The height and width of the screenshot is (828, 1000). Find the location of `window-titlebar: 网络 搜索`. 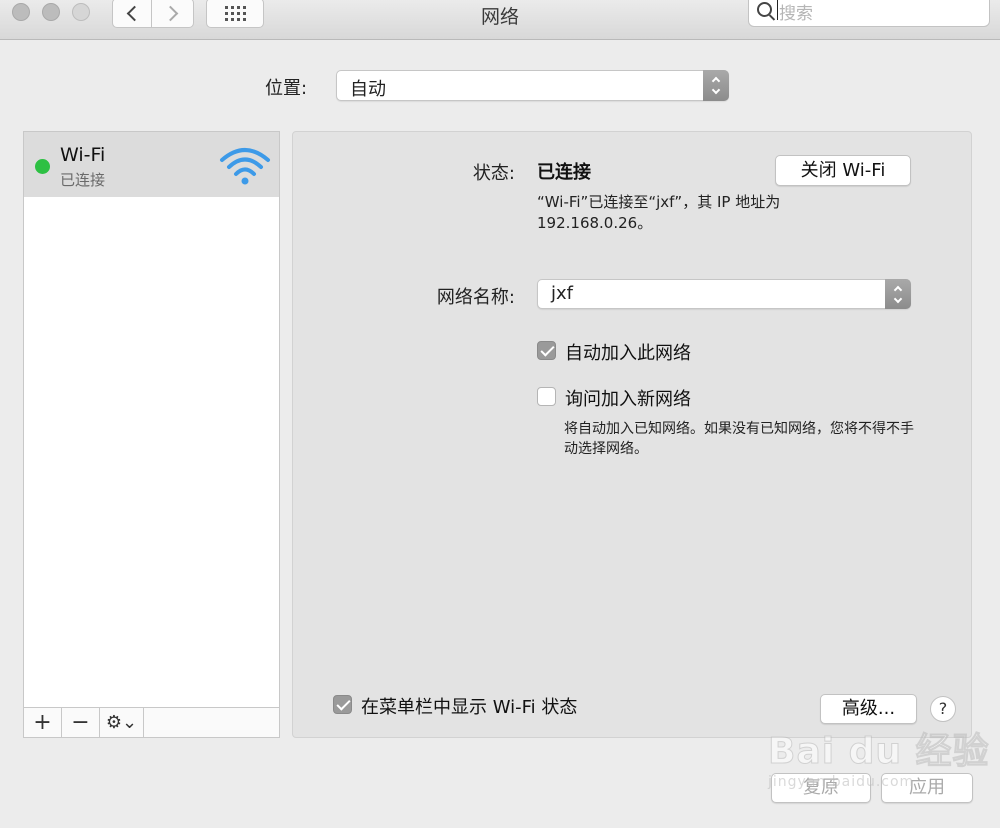

window-titlebar: 网络 搜索 is located at coordinates (500, 20).